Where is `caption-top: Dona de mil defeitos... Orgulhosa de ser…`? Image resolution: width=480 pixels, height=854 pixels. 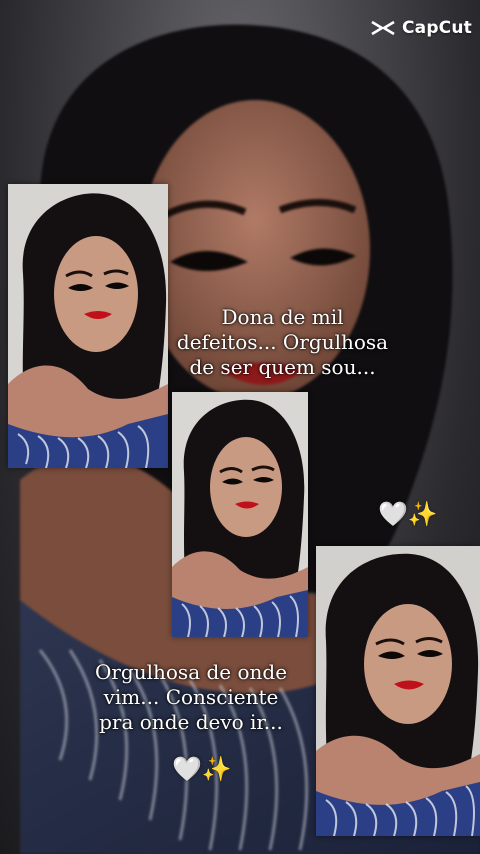
caption-top: Dona de mil defeitos... Orgulhosa de ser… is located at coordinates (282, 342).